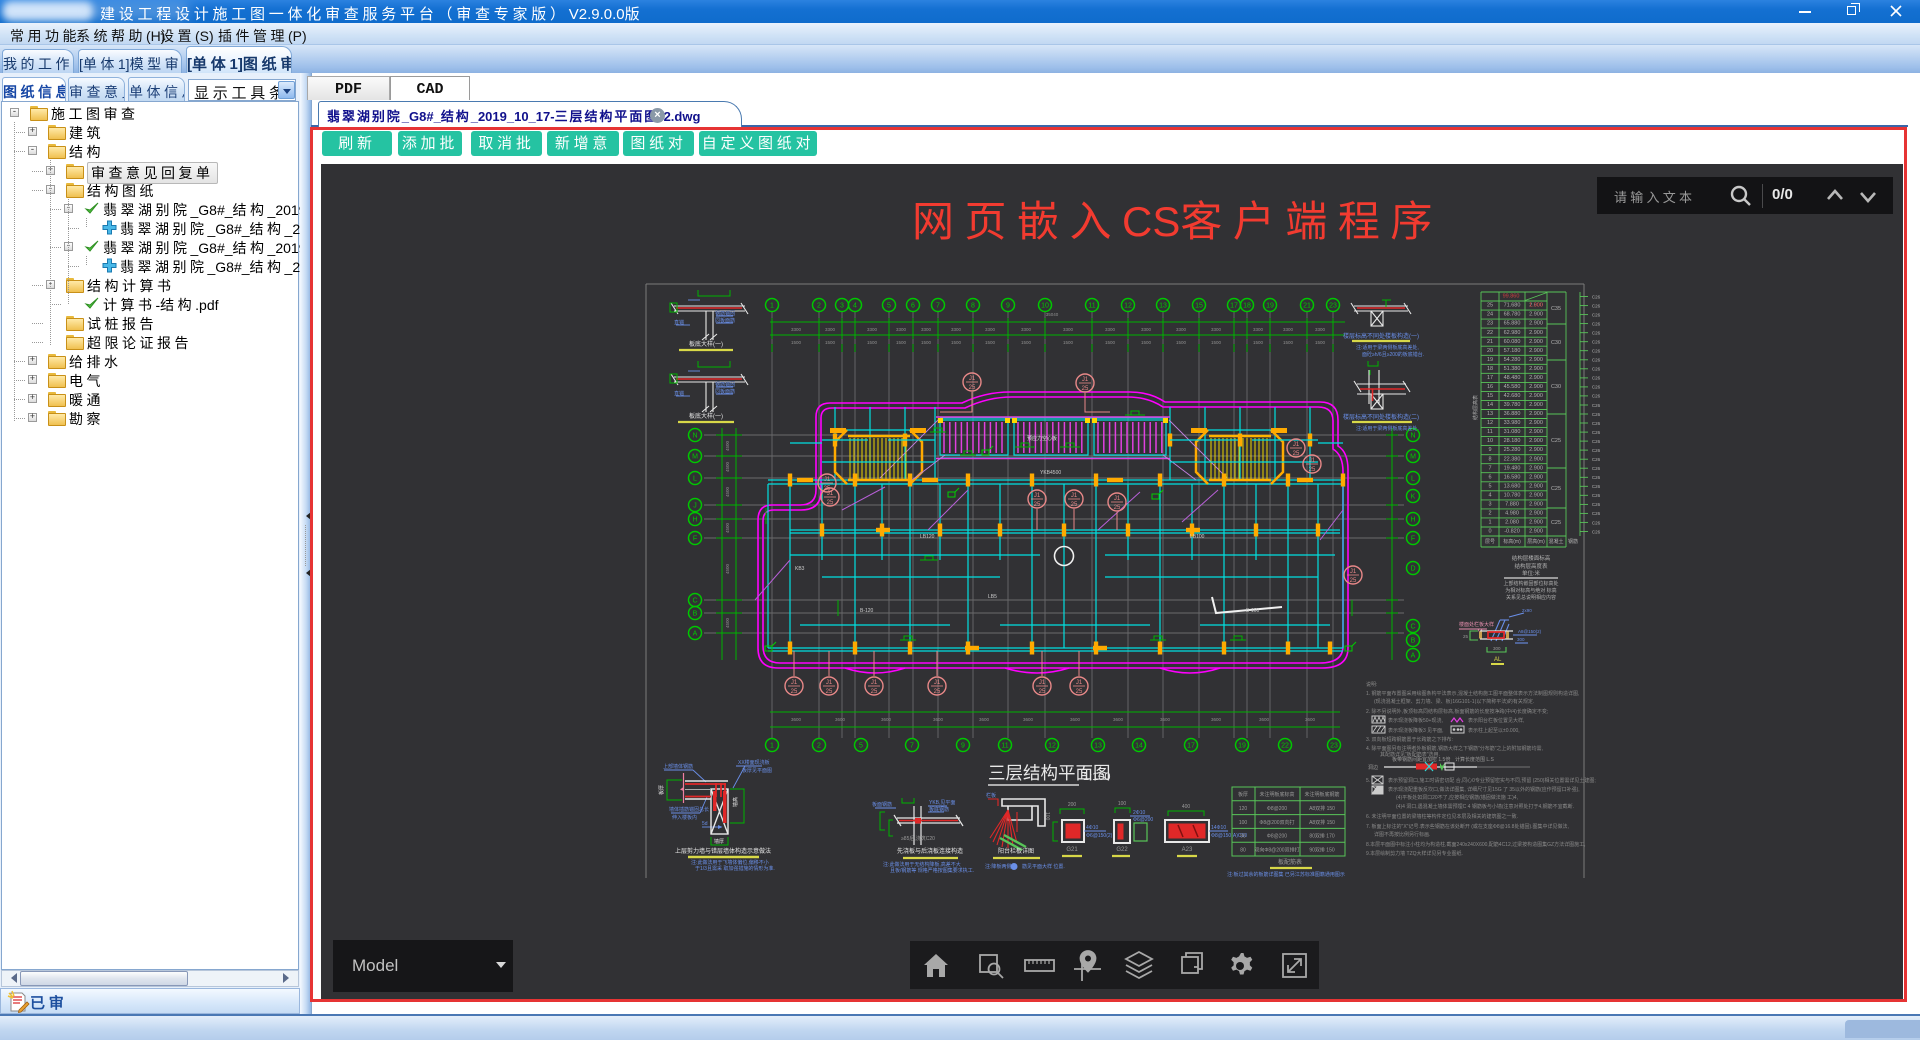 The width and height of the screenshot is (1920, 1040). I want to click on svg-text: 2x90, so click(1527, 610).